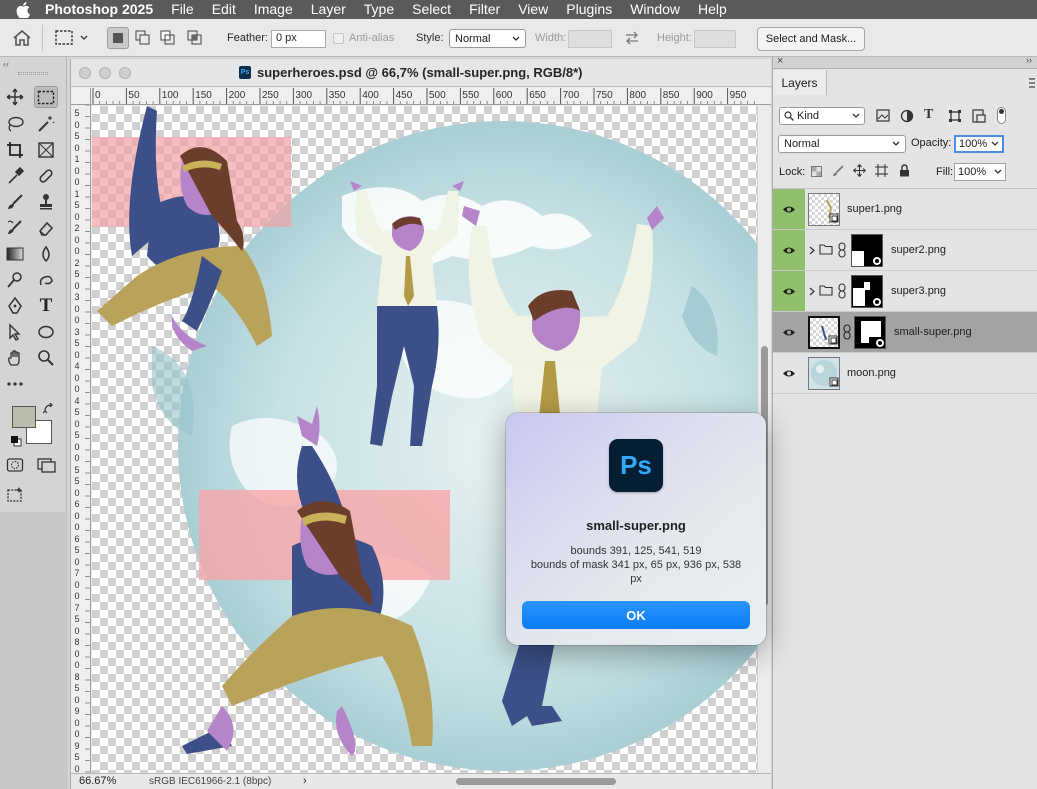 The height and width of the screenshot is (789, 1037). What do you see at coordinates (15, 465) in the screenshot?
I see `quick-mask-icon` at bounding box center [15, 465].